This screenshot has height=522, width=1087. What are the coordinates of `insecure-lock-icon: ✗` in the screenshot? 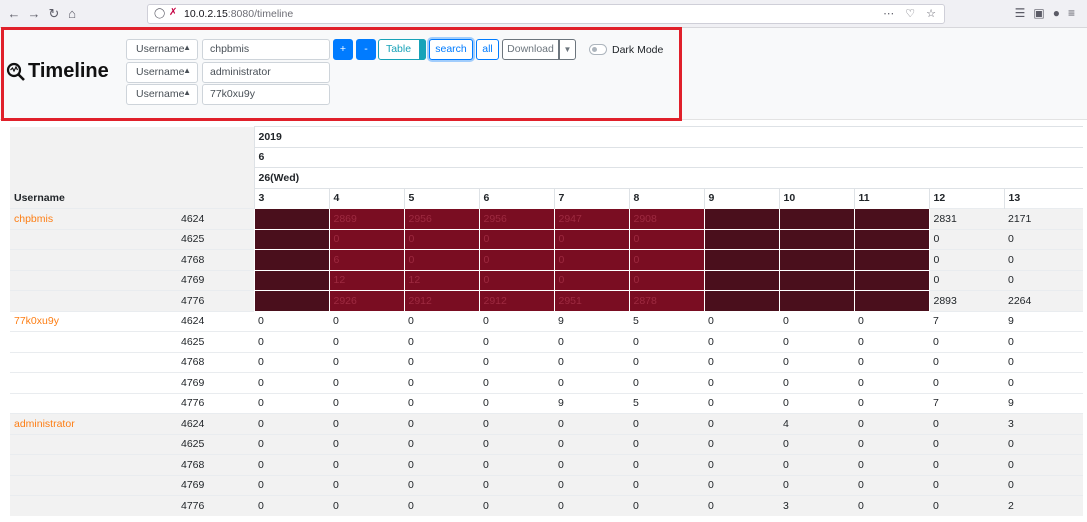 It's located at (173, 12).